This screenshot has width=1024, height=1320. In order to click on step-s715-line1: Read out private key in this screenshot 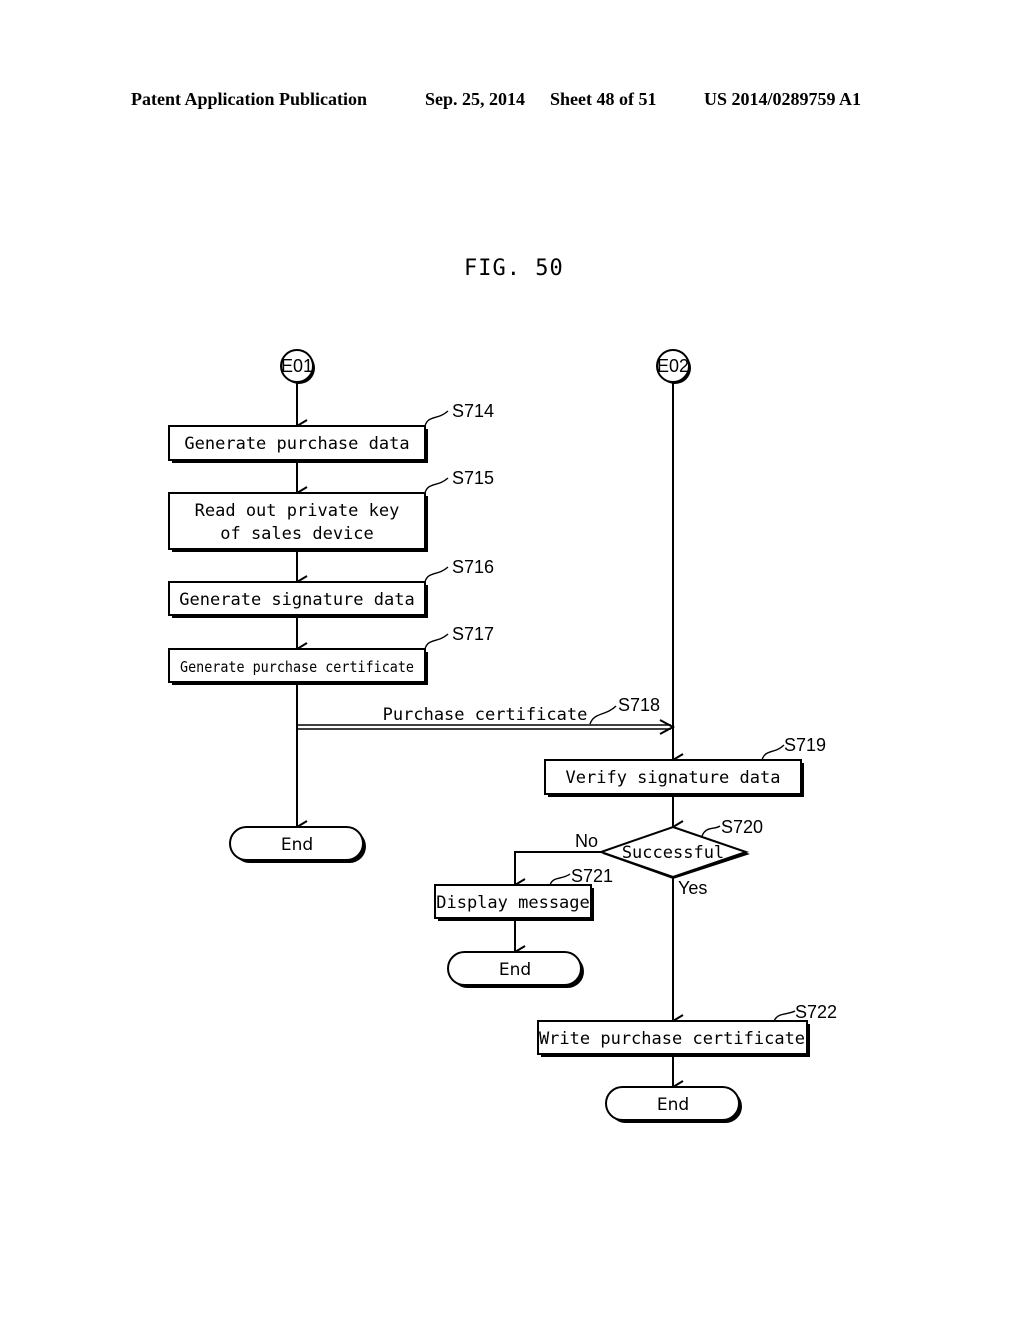, I will do `click(297, 511)`.